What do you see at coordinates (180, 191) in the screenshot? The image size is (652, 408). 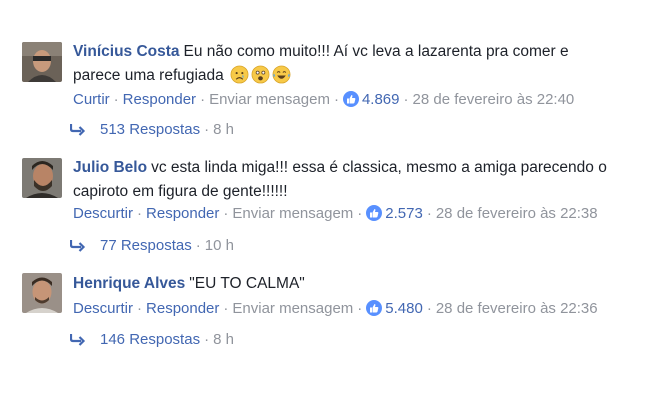 I see `comment-text-line: capiroto em figura de gente!!!!!!` at bounding box center [180, 191].